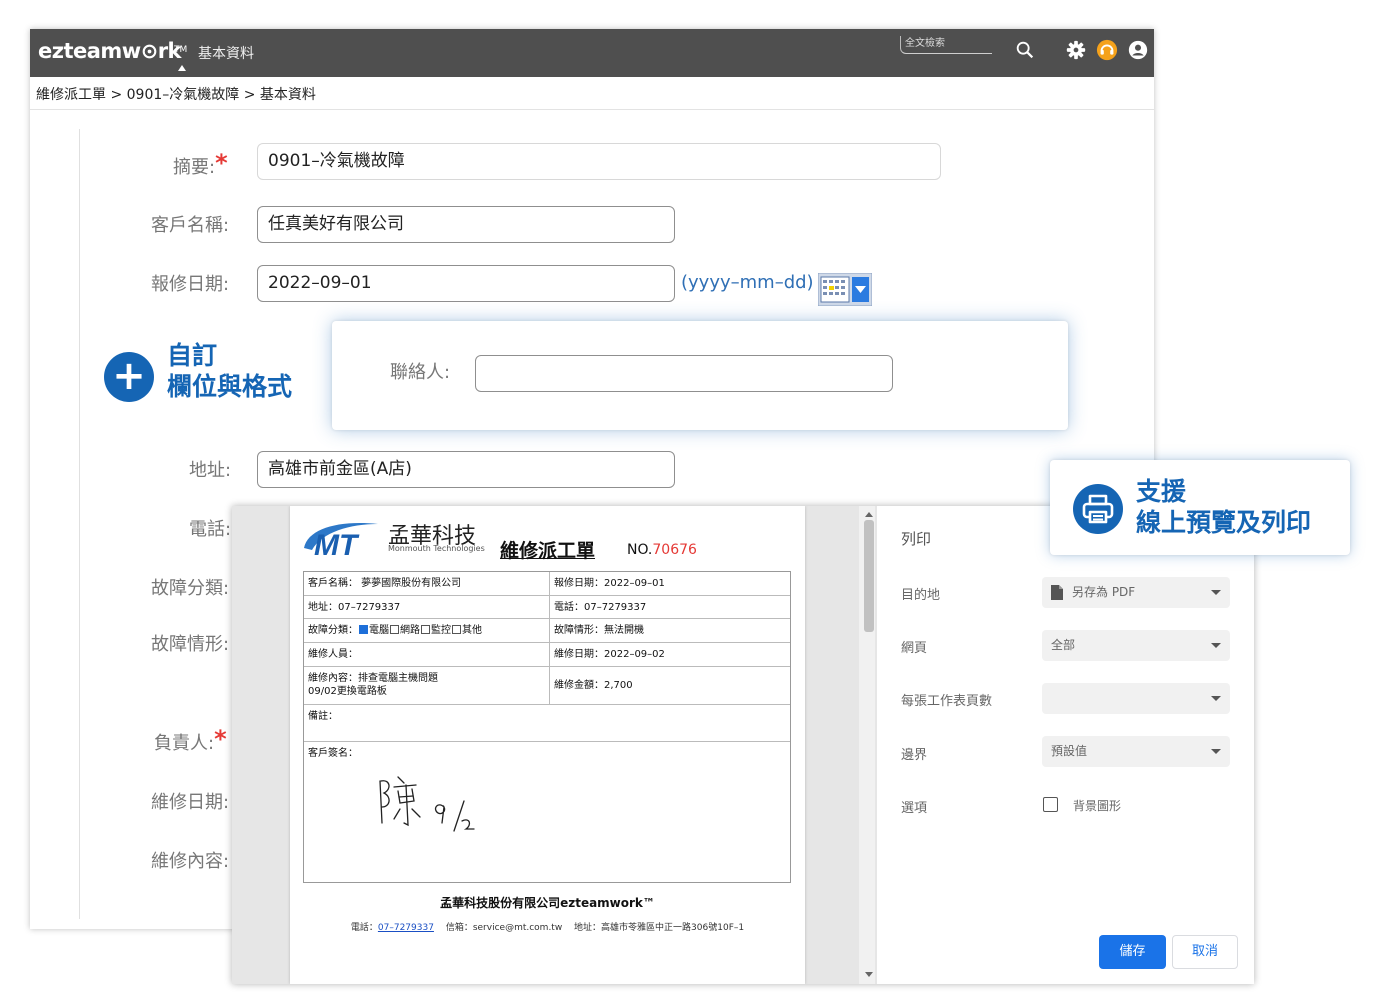 Image resolution: width=1389 pixels, height=997 pixels. Describe the element at coordinates (79, 524) in the screenshot. I see `form-left-rule` at that location.